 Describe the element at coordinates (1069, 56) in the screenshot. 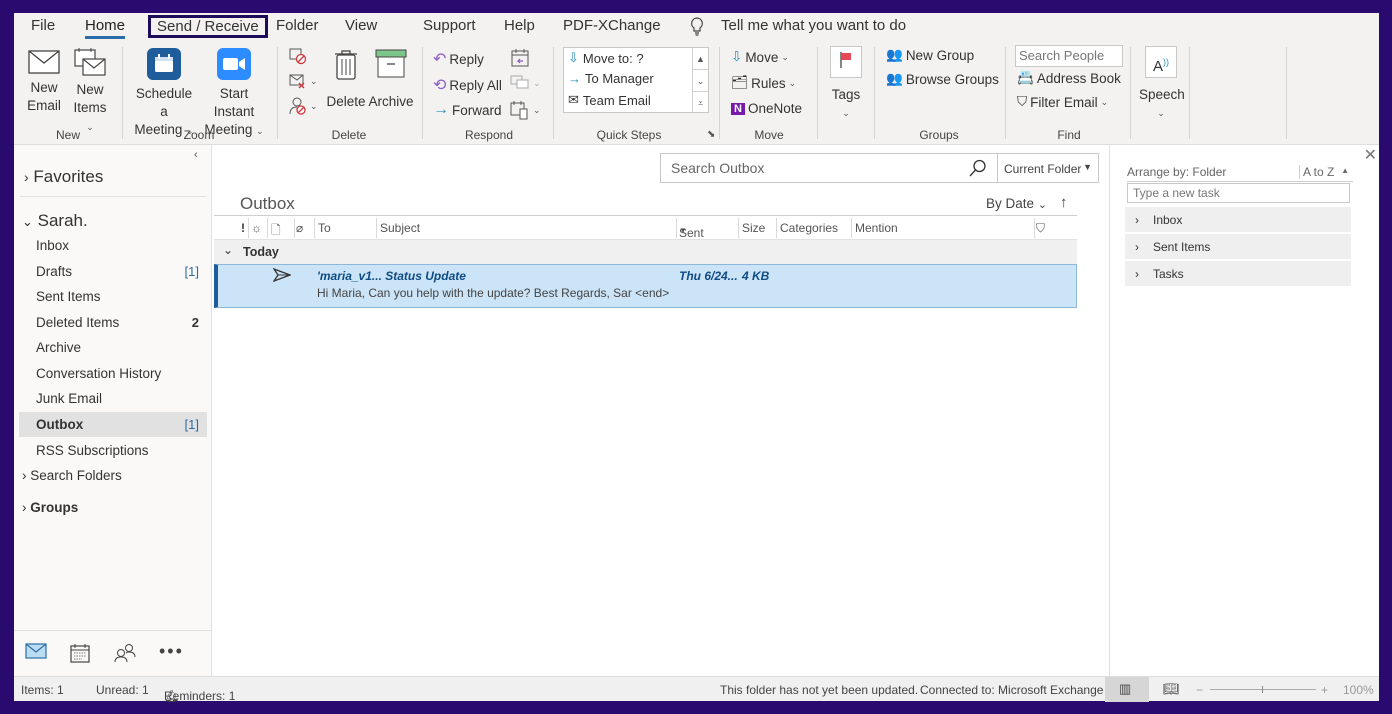

I see `search-people-input: Search People` at that location.